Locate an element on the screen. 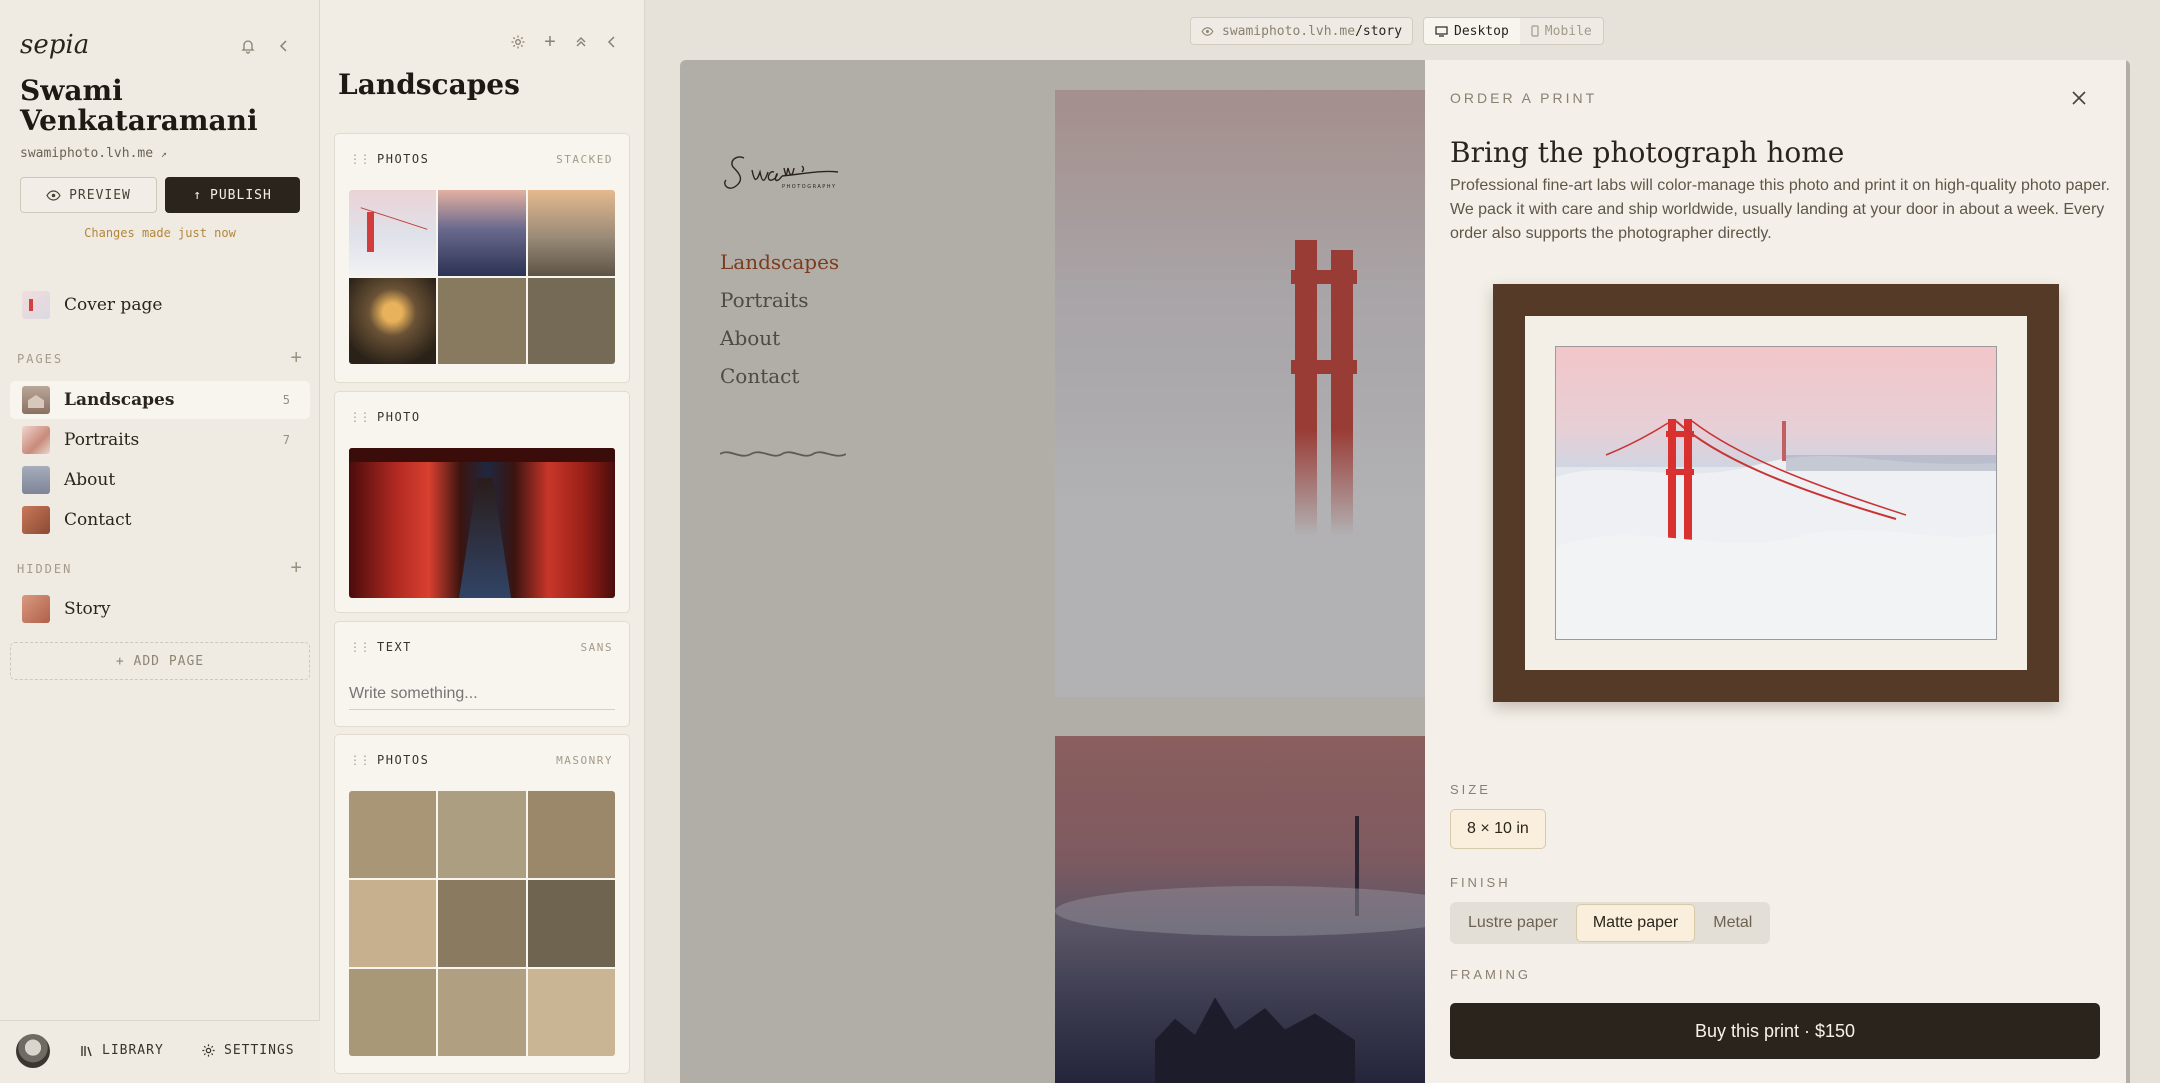 This screenshot has width=2160, height=1083. external-link-icon: ↗ is located at coordinates (163, 154).